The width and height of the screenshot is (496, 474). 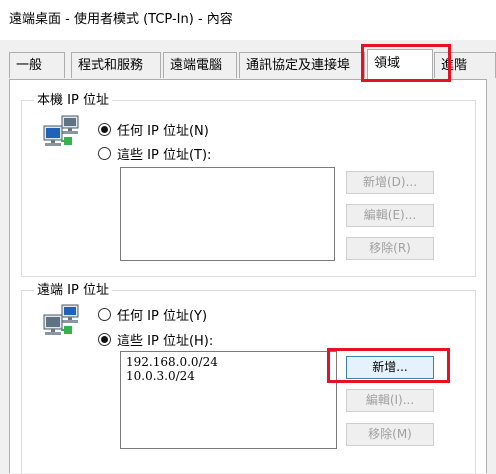 I want to click on local-these-ip-label: 這些 IP 位址(T):, so click(x=164, y=155).